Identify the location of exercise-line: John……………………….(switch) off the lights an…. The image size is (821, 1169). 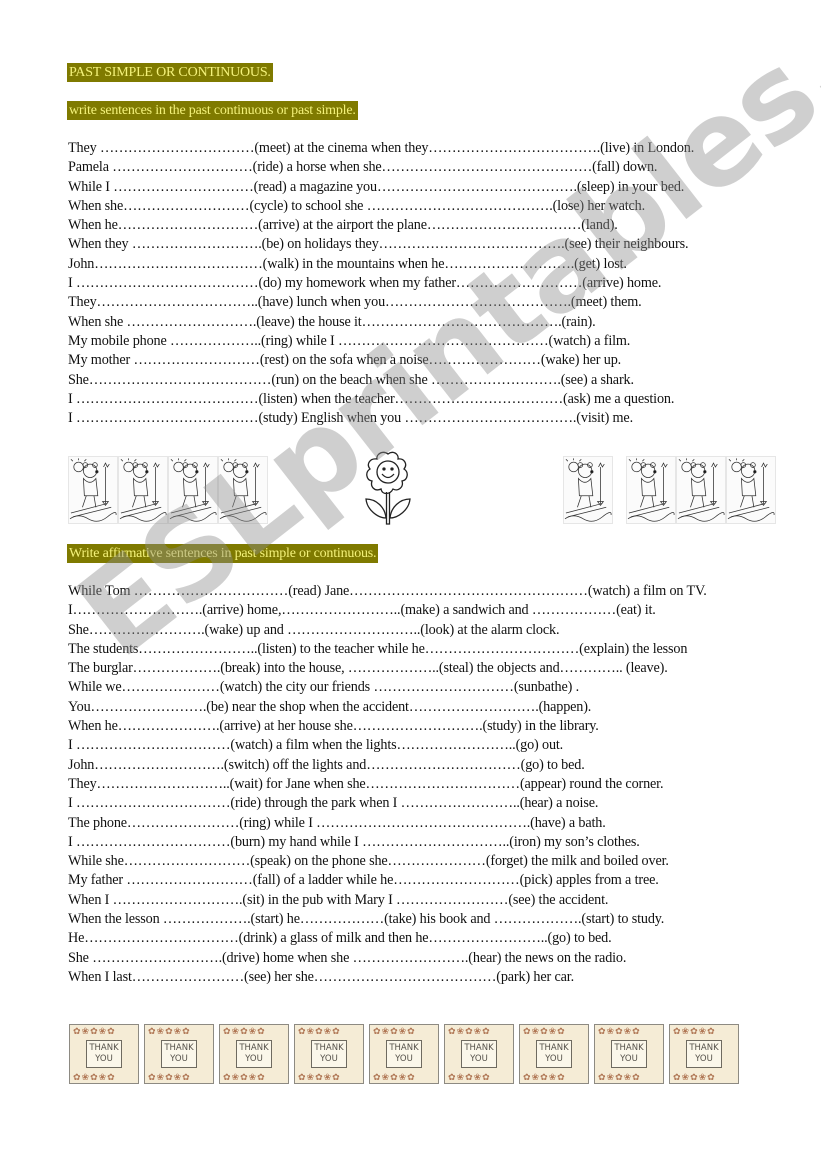
(326, 764).